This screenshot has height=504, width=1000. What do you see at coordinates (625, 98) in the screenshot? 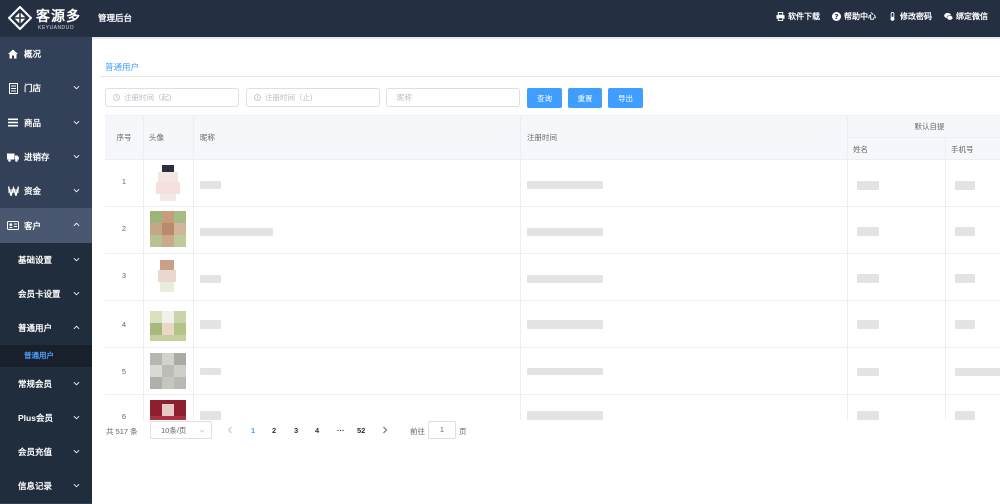
I see `export-button: 导出` at bounding box center [625, 98].